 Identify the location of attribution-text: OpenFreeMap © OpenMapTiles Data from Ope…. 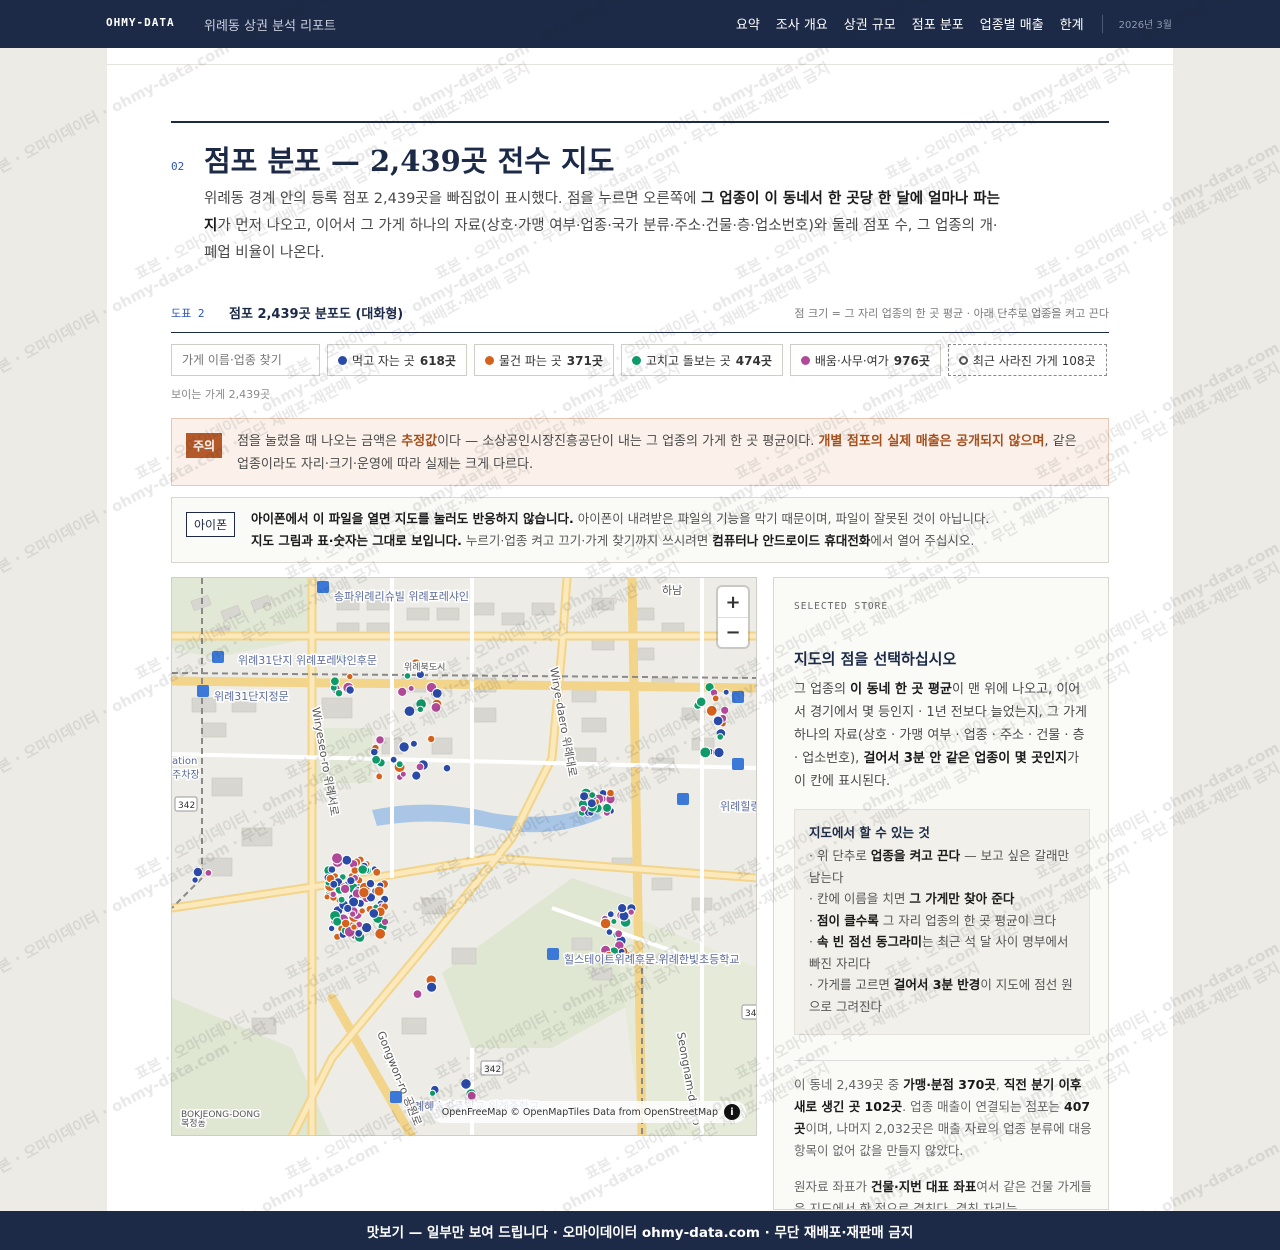
(580, 1112).